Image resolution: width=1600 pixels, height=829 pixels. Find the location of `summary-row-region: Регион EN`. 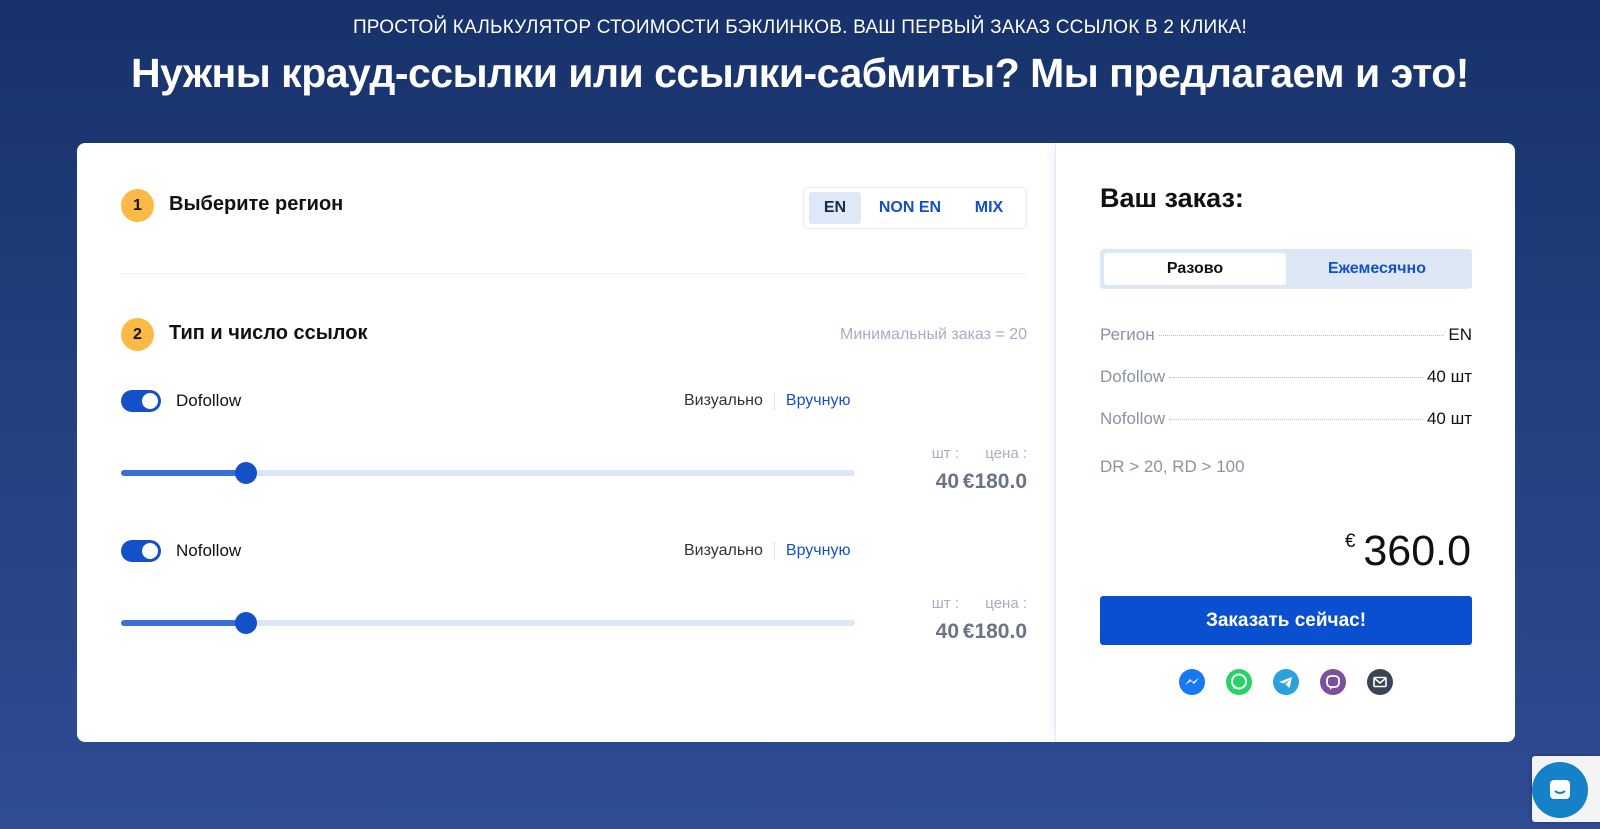

summary-row-region: Регион EN is located at coordinates (1286, 335).